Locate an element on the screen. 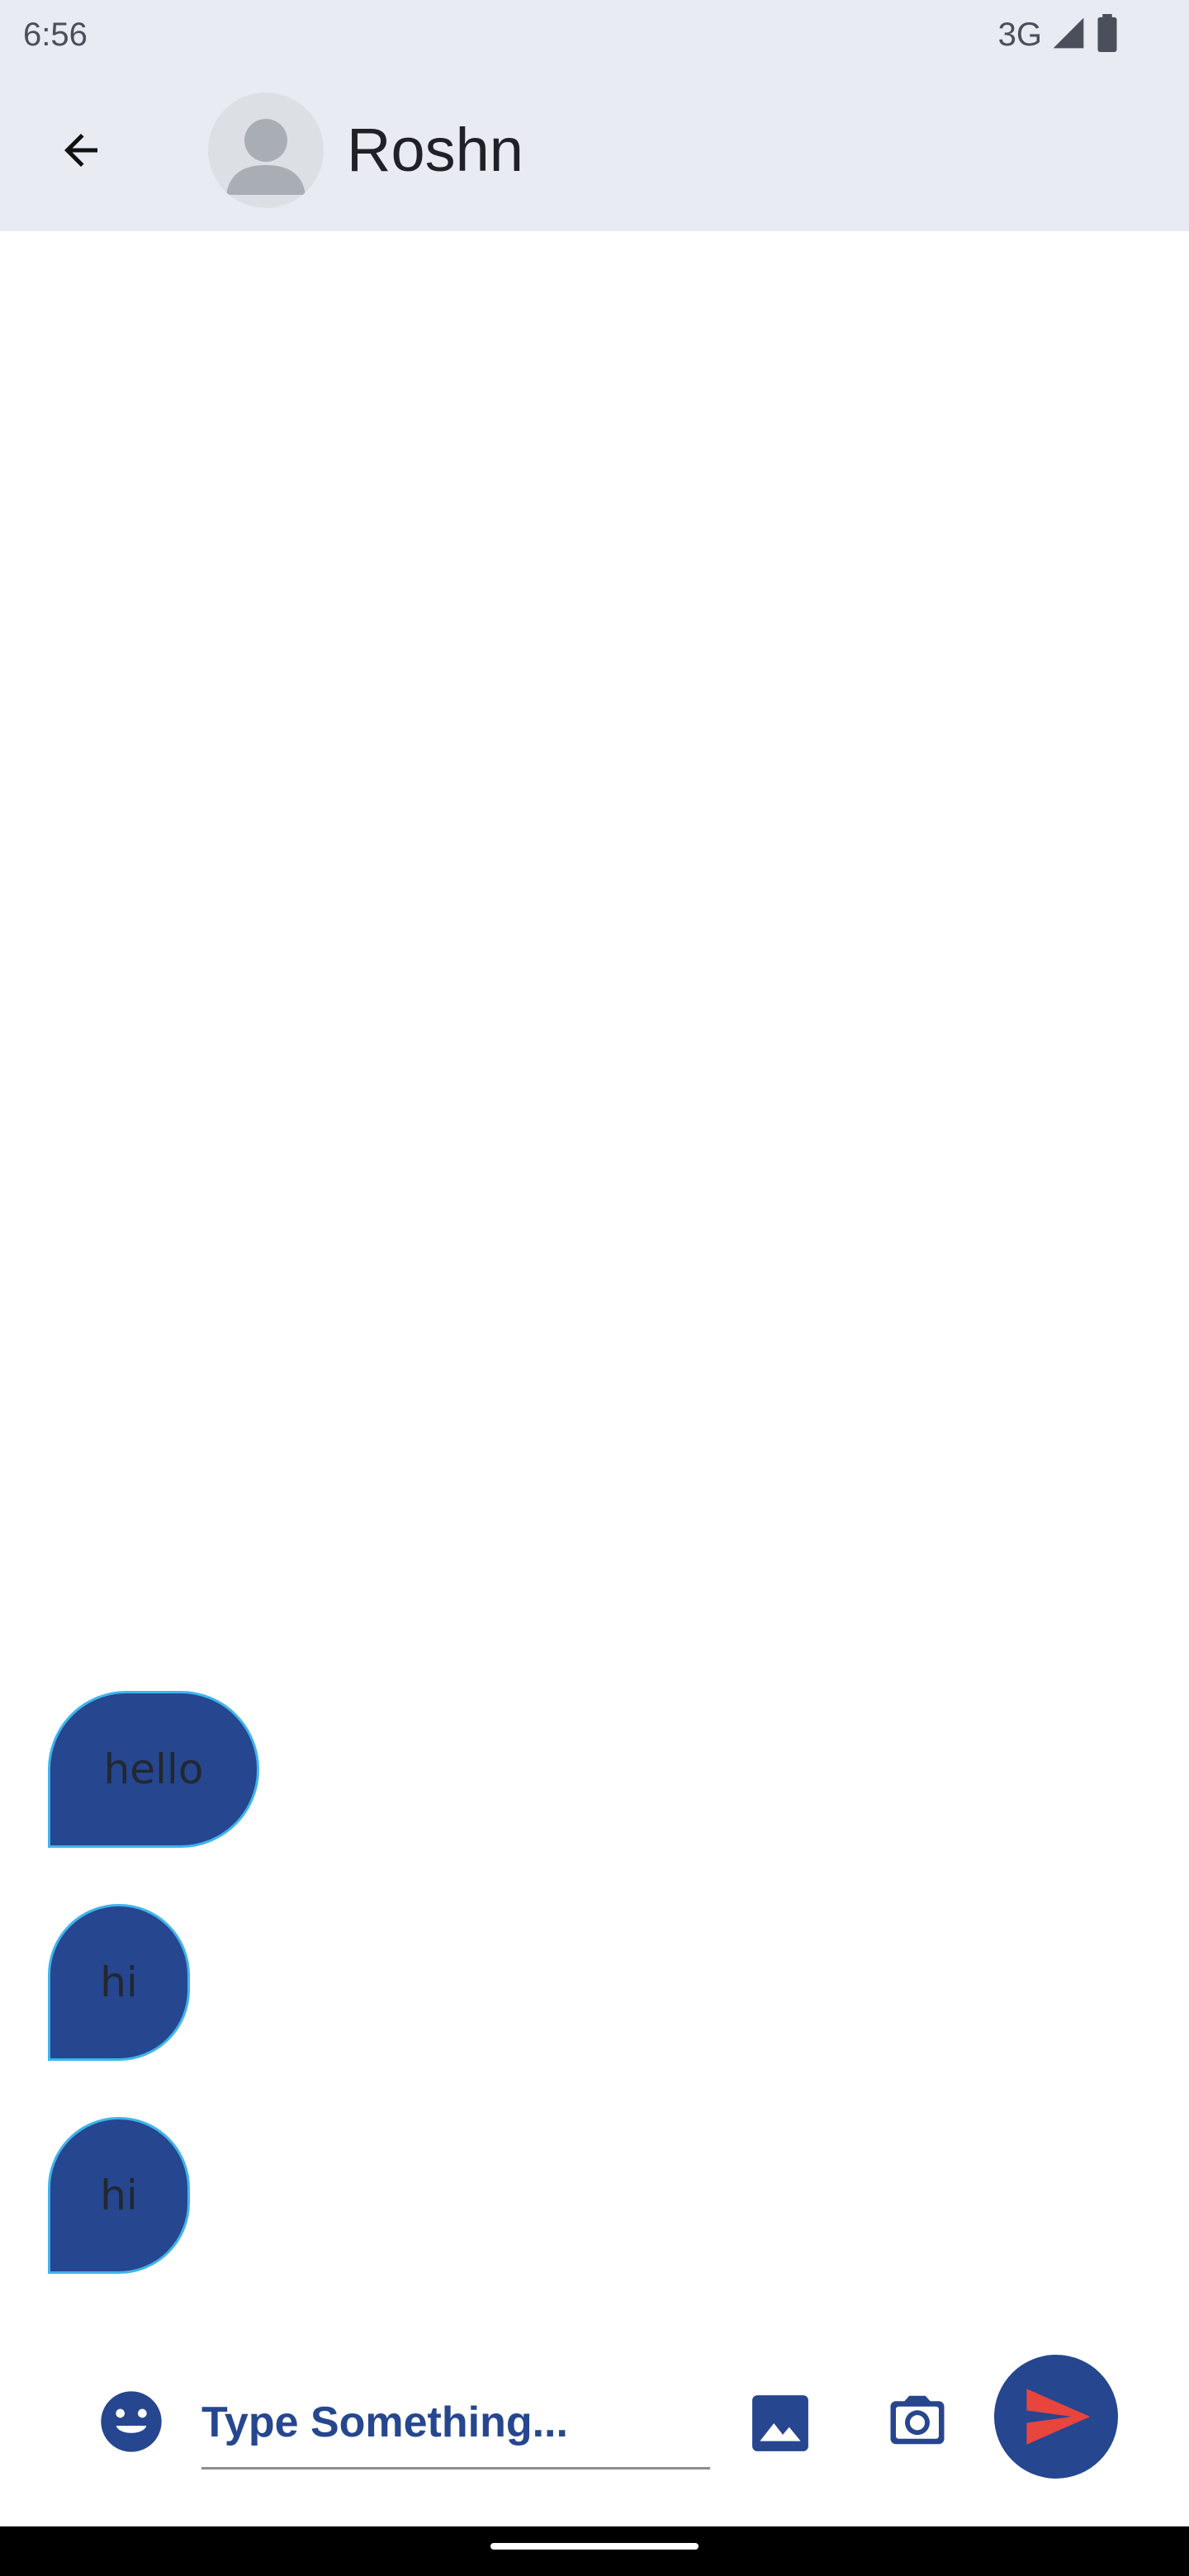  avatar is located at coordinates (266, 150).